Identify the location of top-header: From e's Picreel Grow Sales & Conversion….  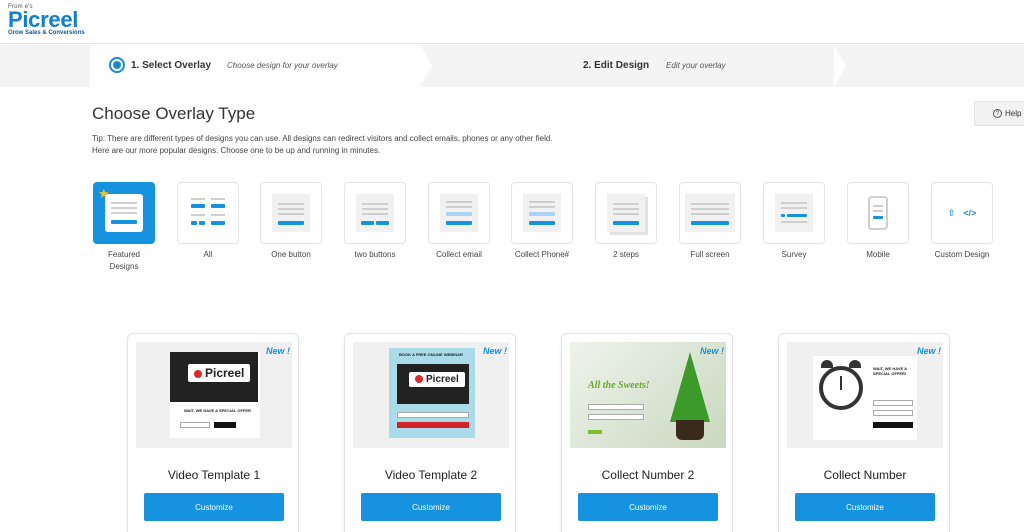
(512, 22).